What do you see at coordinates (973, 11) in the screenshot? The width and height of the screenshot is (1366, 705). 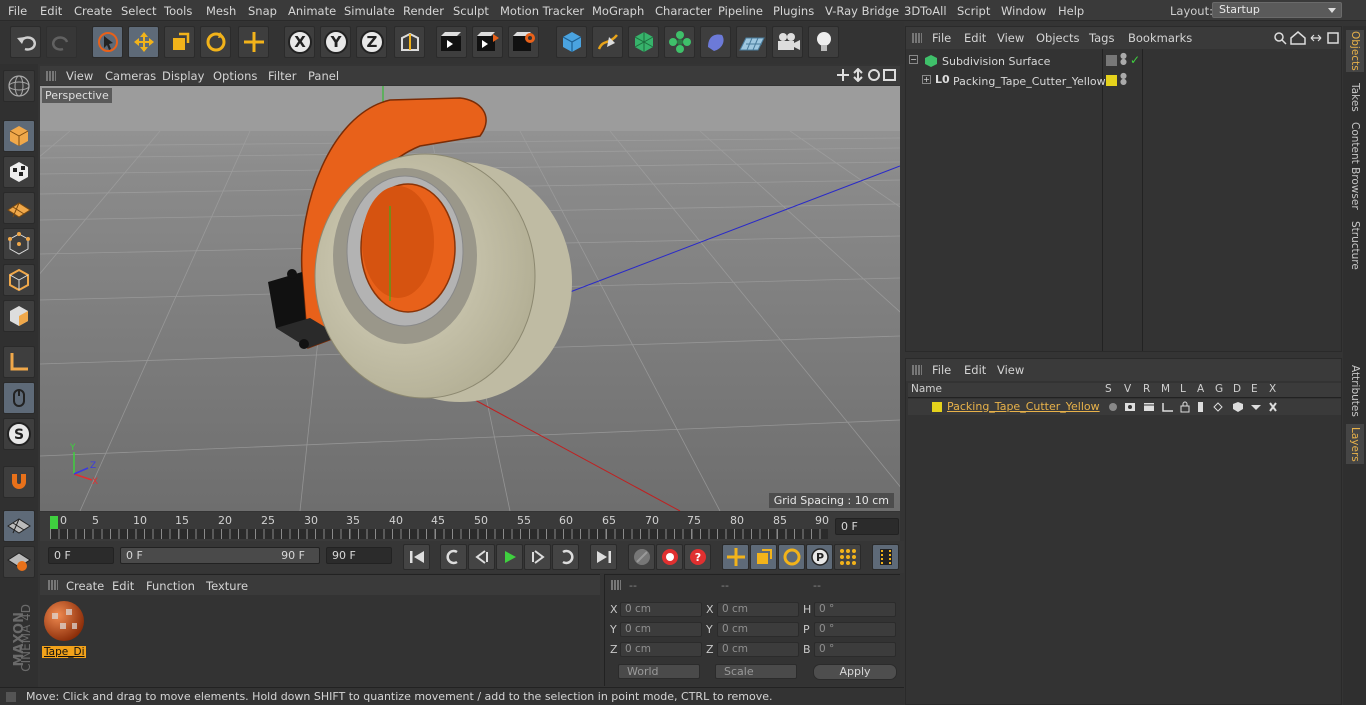 I see `menu-script: Script` at bounding box center [973, 11].